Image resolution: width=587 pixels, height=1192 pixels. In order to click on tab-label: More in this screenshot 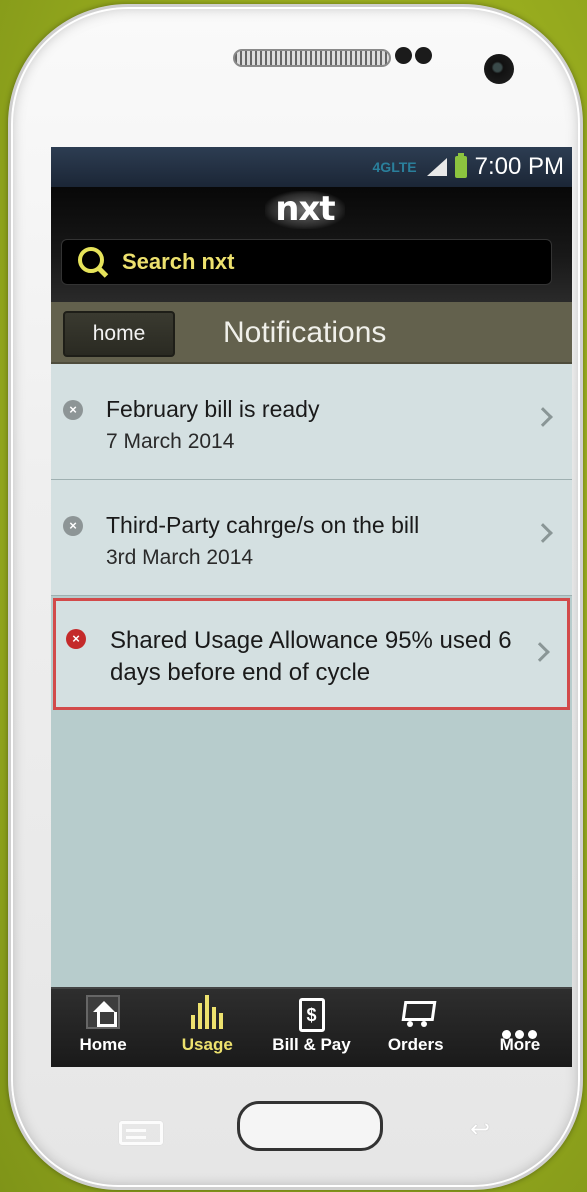, I will do `click(520, 1044)`.